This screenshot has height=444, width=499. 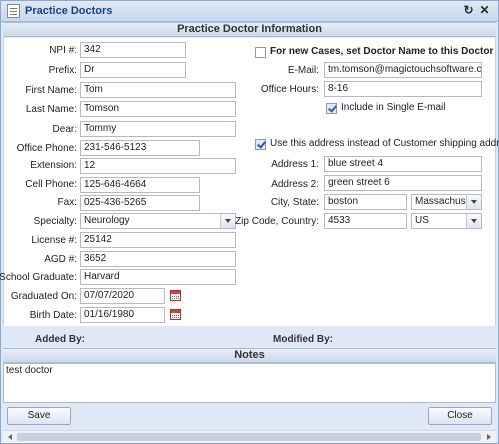 What do you see at coordinates (488, 437) in the screenshot?
I see `scroll-right-icon` at bounding box center [488, 437].